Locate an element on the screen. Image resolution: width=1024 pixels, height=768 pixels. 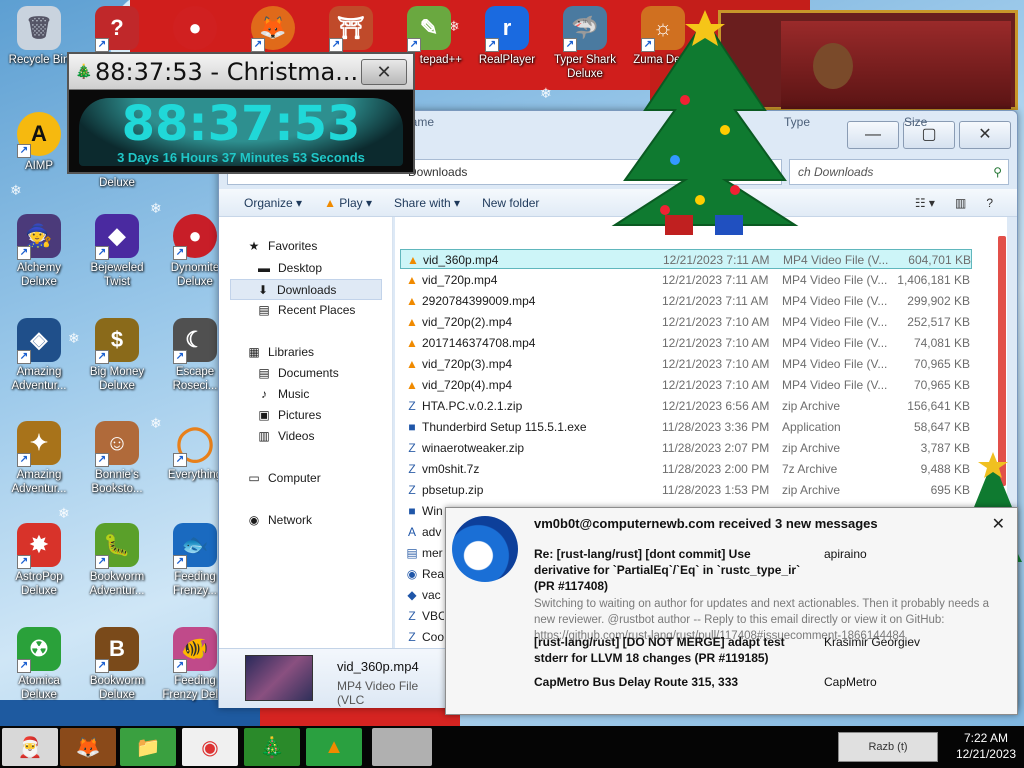
minimize-button: — is located at coordinates (873, 135).